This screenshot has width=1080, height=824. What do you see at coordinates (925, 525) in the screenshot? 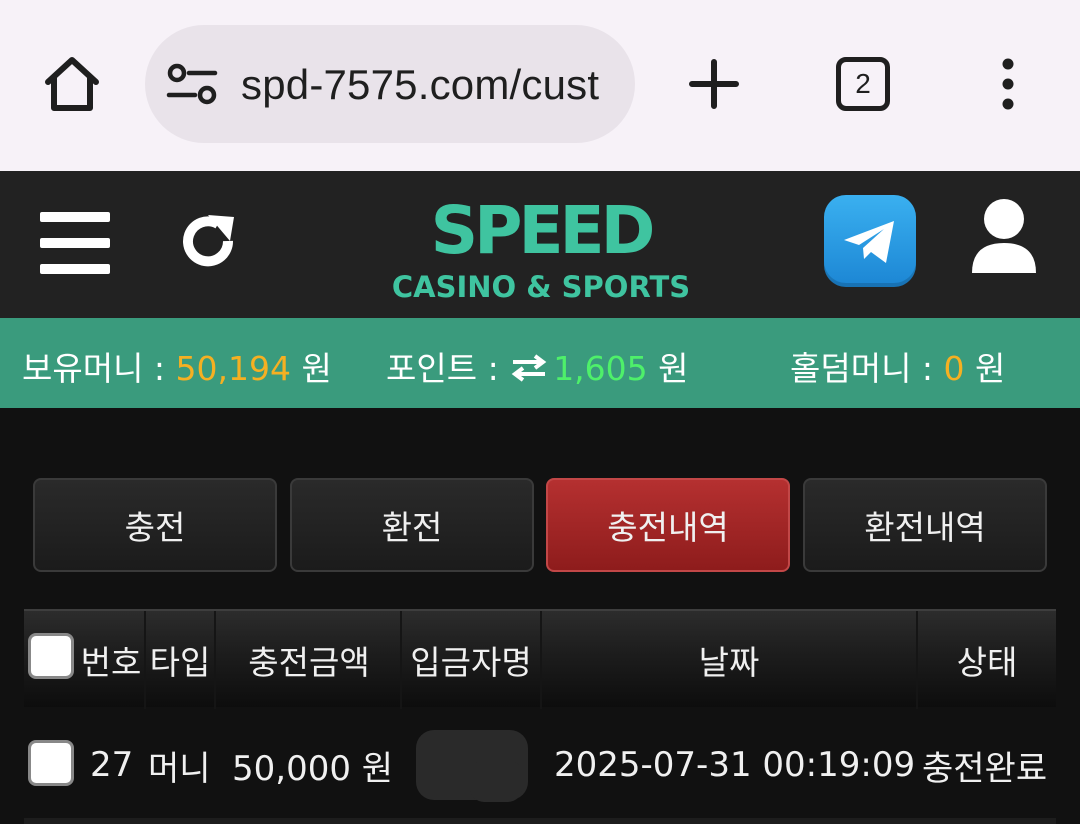
I see `tab-withdraw-history: 환전내역` at bounding box center [925, 525].